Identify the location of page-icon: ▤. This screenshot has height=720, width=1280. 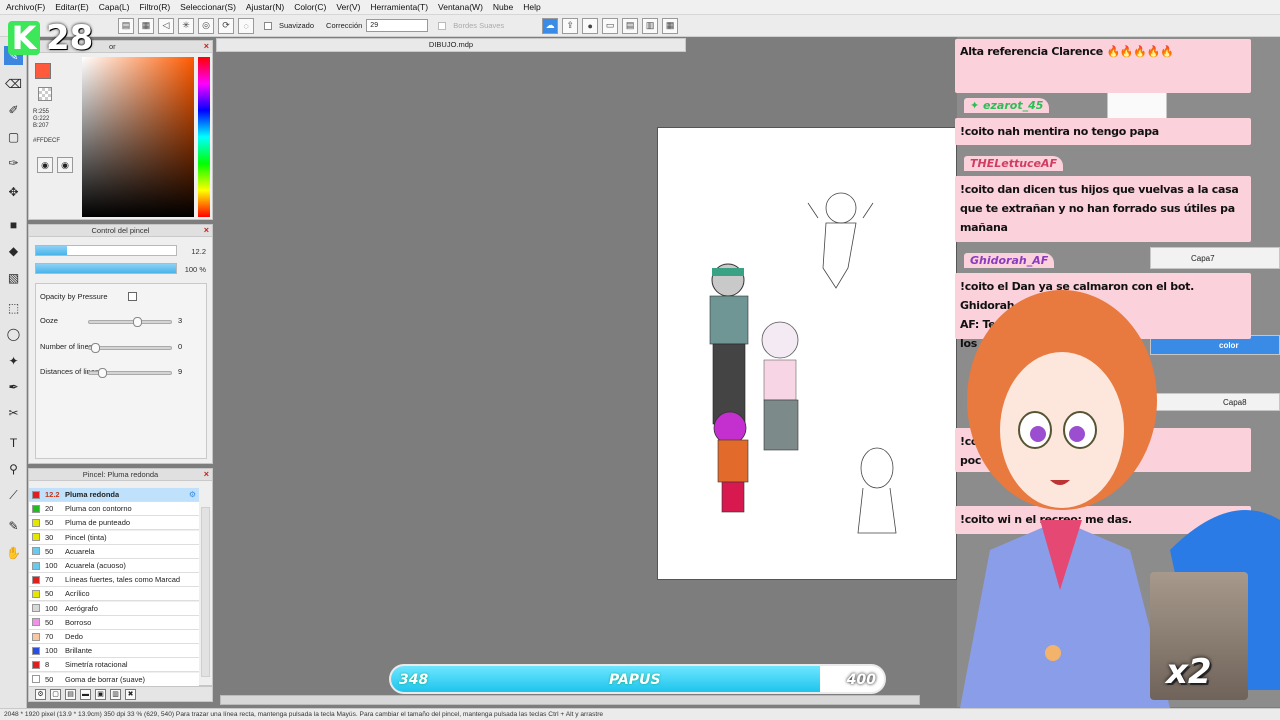
(630, 25).